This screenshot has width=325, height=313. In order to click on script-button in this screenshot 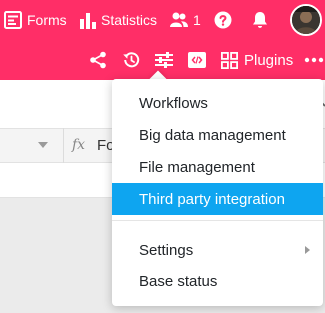, I will do `click(197, 60)`.